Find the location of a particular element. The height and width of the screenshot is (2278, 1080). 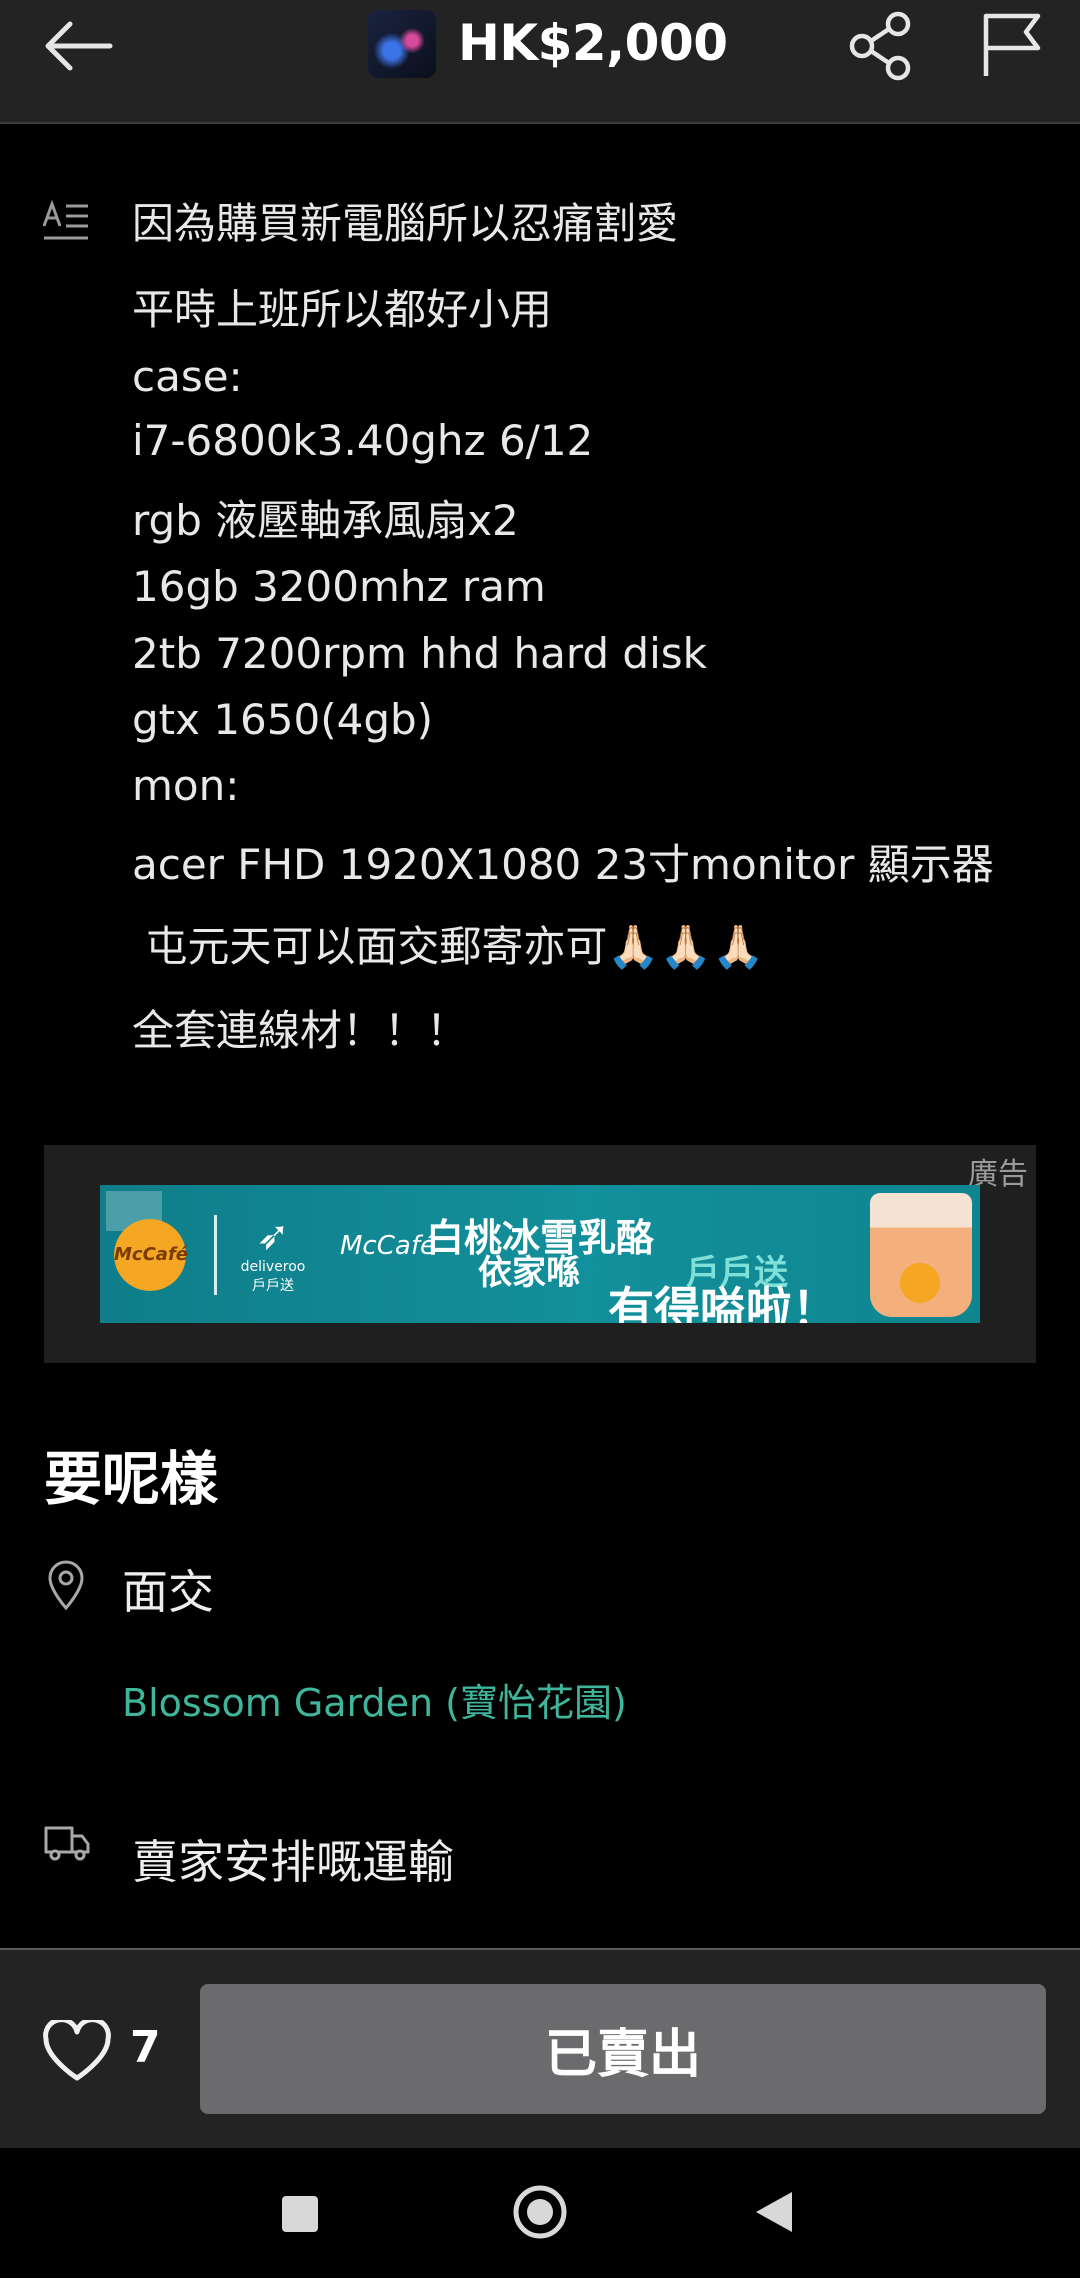

drink-cup-image is located at coordinates (921, 1255).